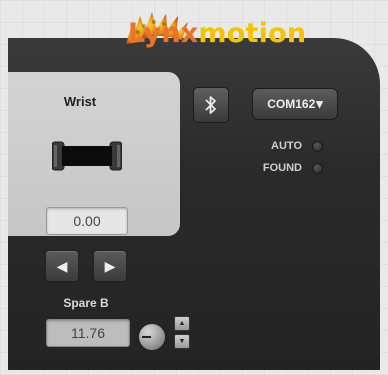 This screenshot has height=375, width=388. I want to click on chevron-down-icon: ▾, so click(319, 103).